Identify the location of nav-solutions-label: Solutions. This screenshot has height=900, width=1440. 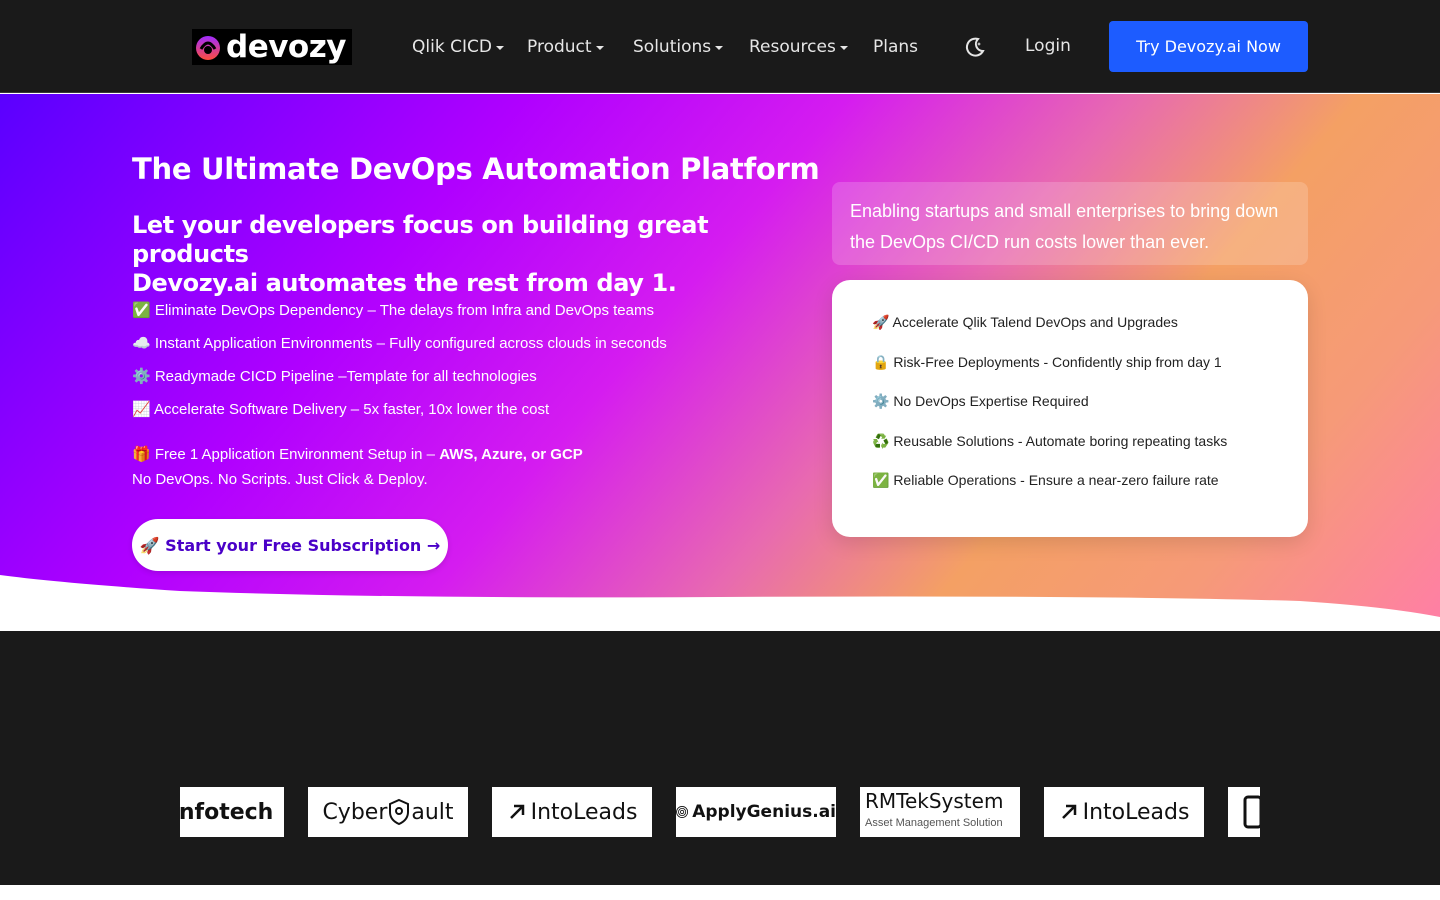
(672, 47).